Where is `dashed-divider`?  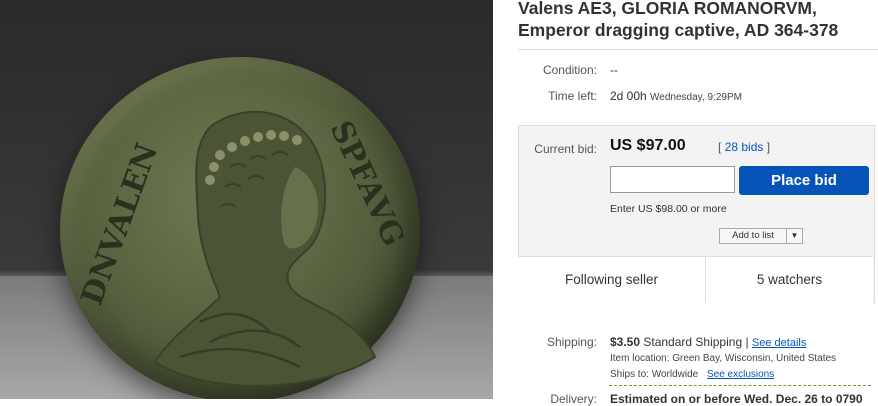
dashed-divider is located at coordinates (740, 385).